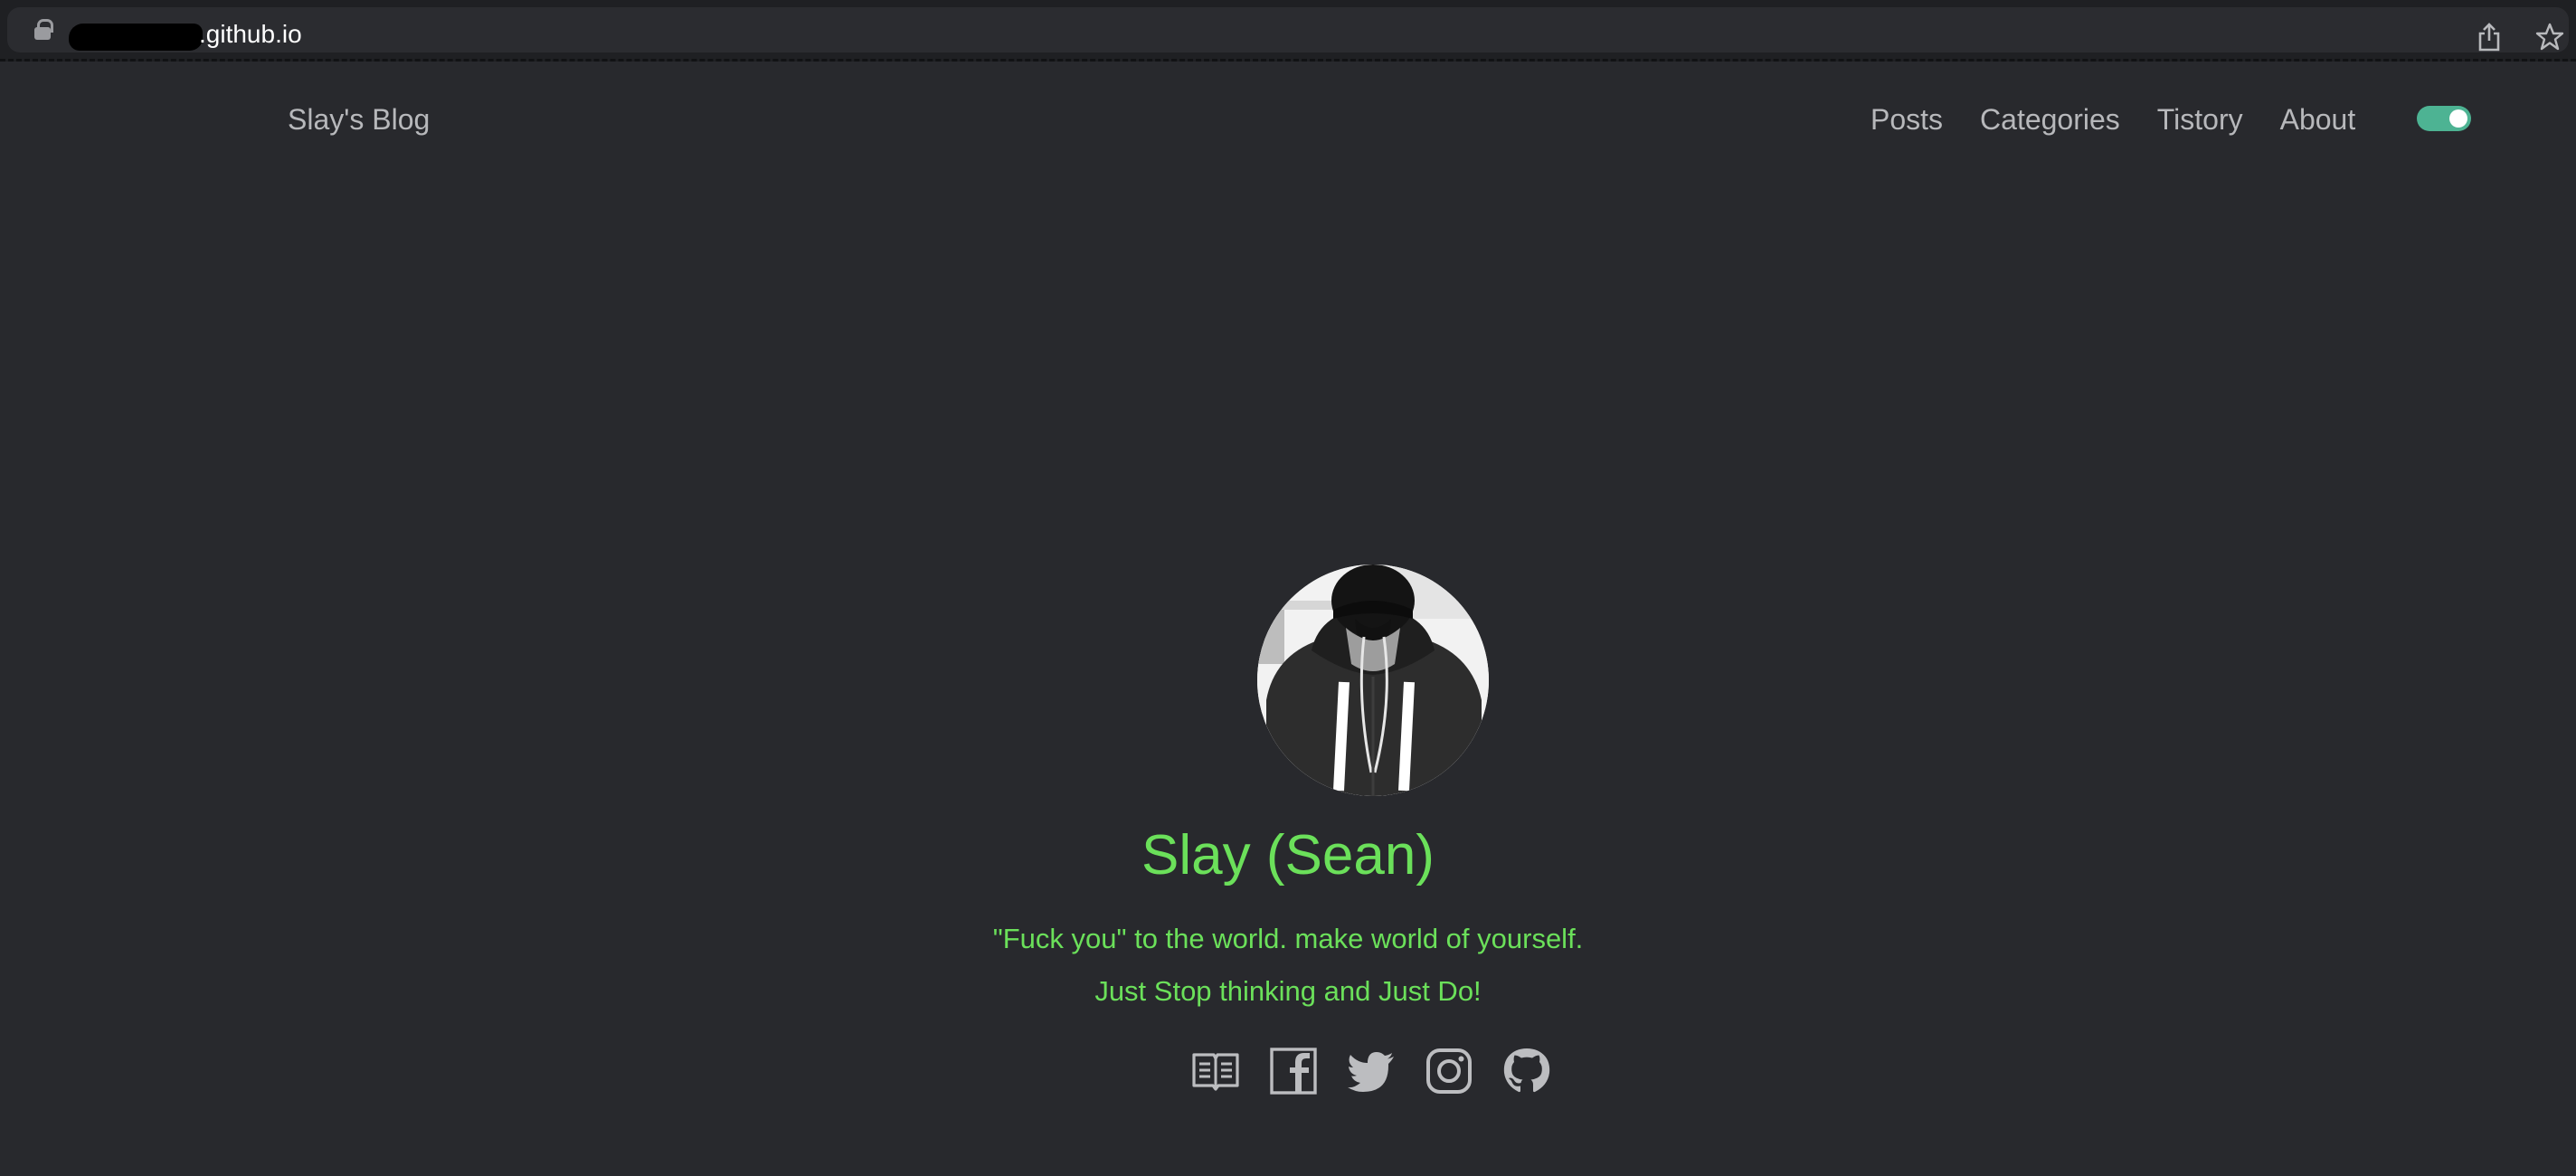 This screenshot has width=2576, height=1176. Describe the element at coordinates (1288, 991) in the screenshot. I see `profile-quote-line-2: Just Stop thinking and Just Do!` at that location.